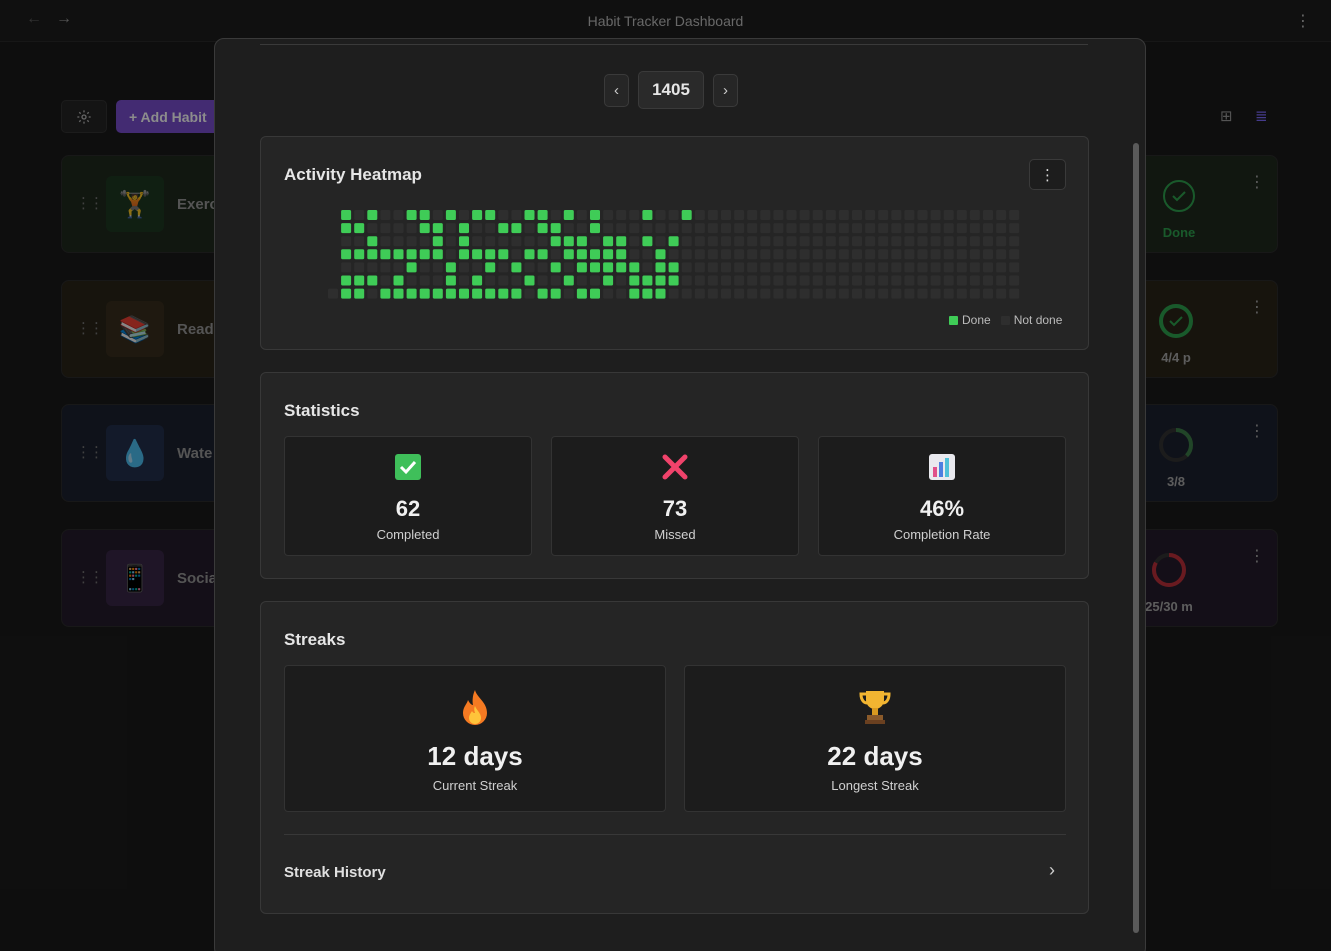  What do you see at coordinates (1176, 457) in the screenshot?
I see `habit-status: 3/8` at bounding box center [1176, 457].